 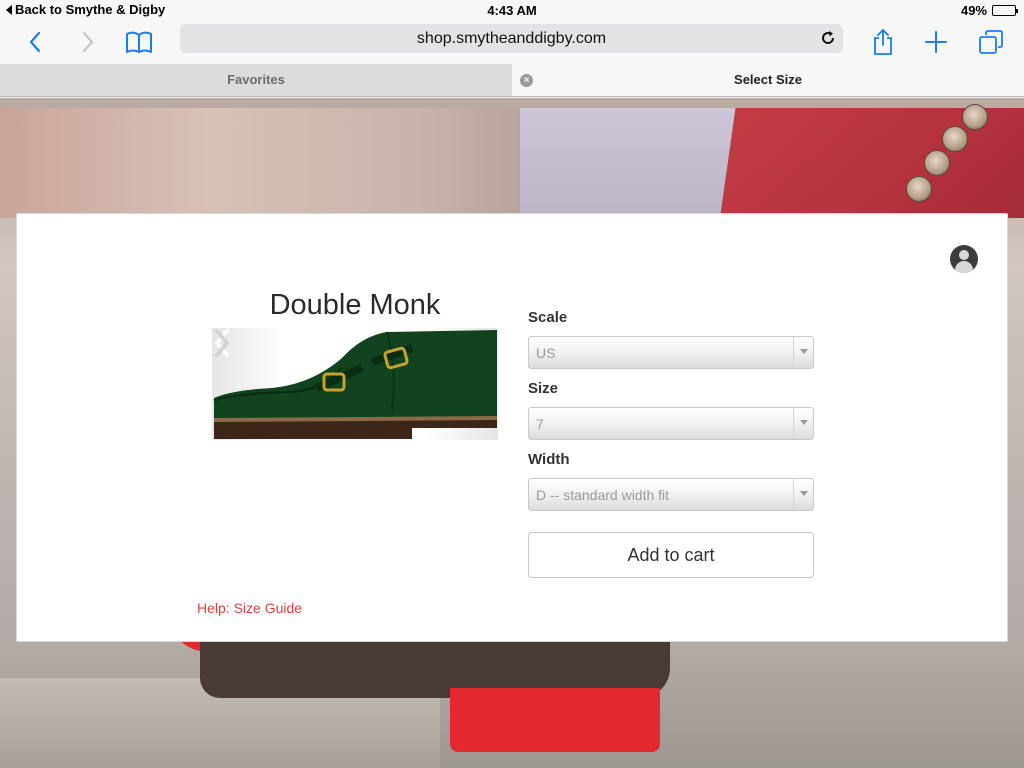 What do you see at coordinates (671, 352) in the screenshot?
I see `scale-select: US` at bounding box center [671, 352].